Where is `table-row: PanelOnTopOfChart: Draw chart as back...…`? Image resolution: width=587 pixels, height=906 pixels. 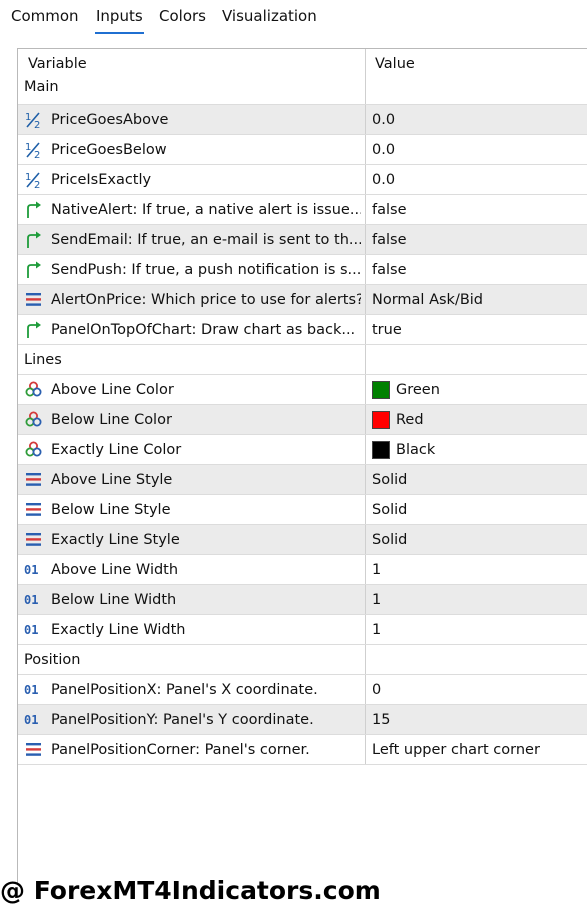
table-row: PanelOnTopOfChart: Draw chart as back...… is located at coordinates (302, 330).